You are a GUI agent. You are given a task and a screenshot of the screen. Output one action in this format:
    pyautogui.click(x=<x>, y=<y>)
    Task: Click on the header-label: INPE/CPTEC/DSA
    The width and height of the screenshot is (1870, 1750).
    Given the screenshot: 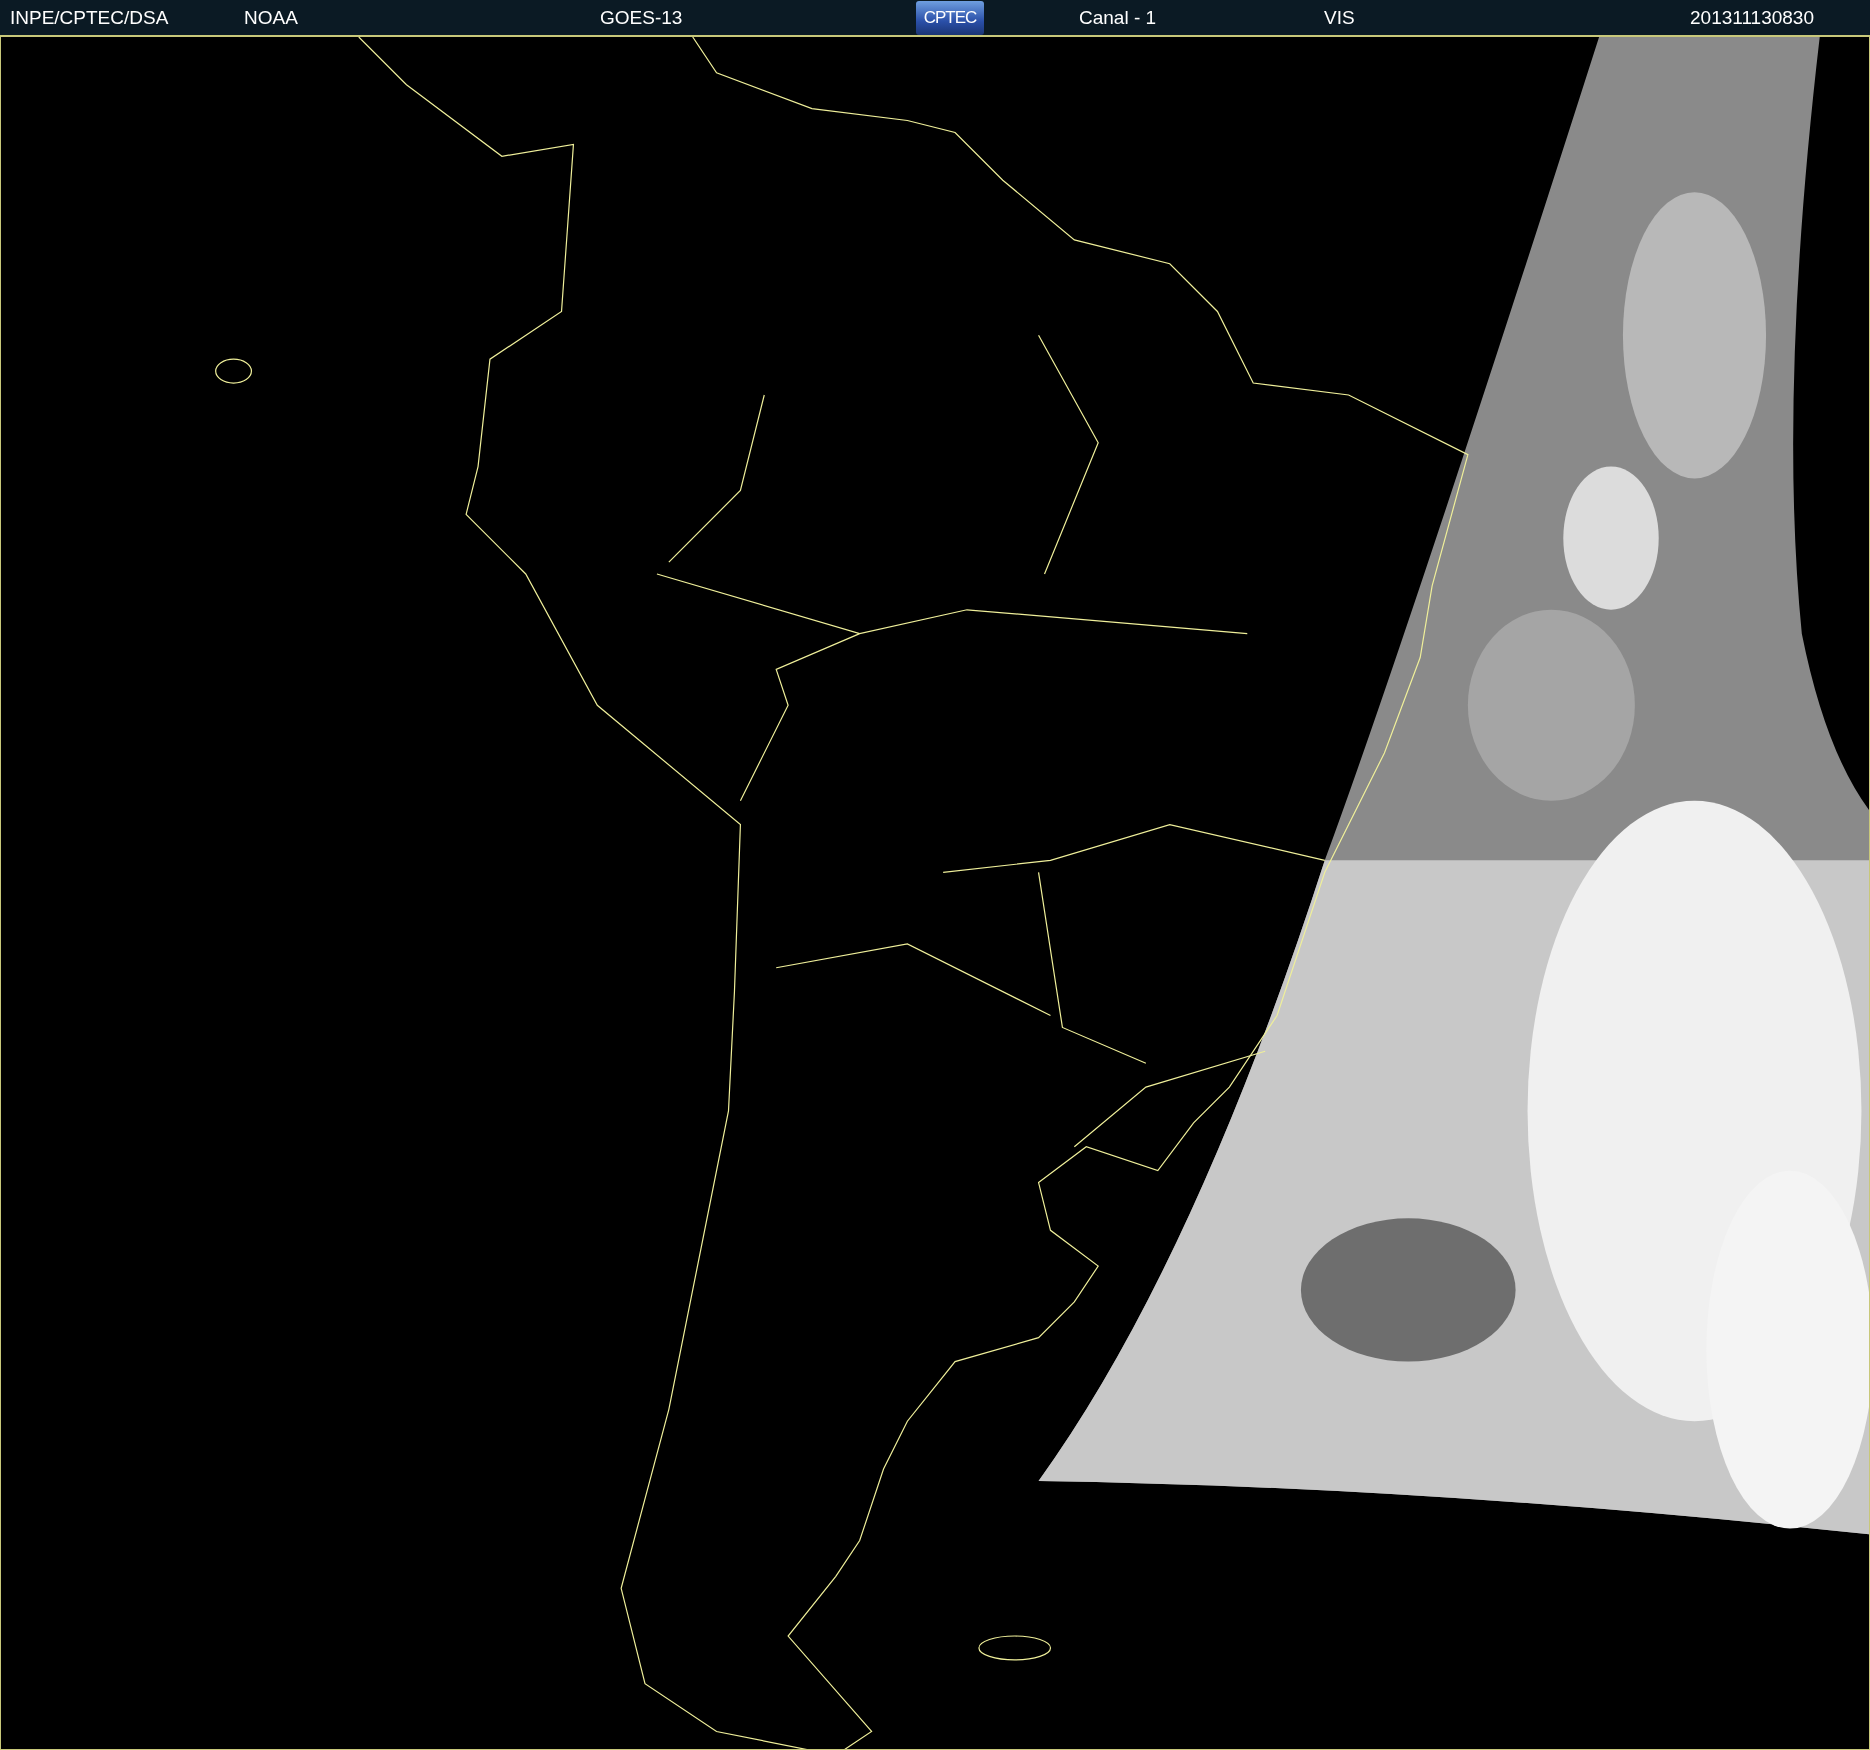 What is the action you would take?
    pyautogui.click(x=90, y=17)
    